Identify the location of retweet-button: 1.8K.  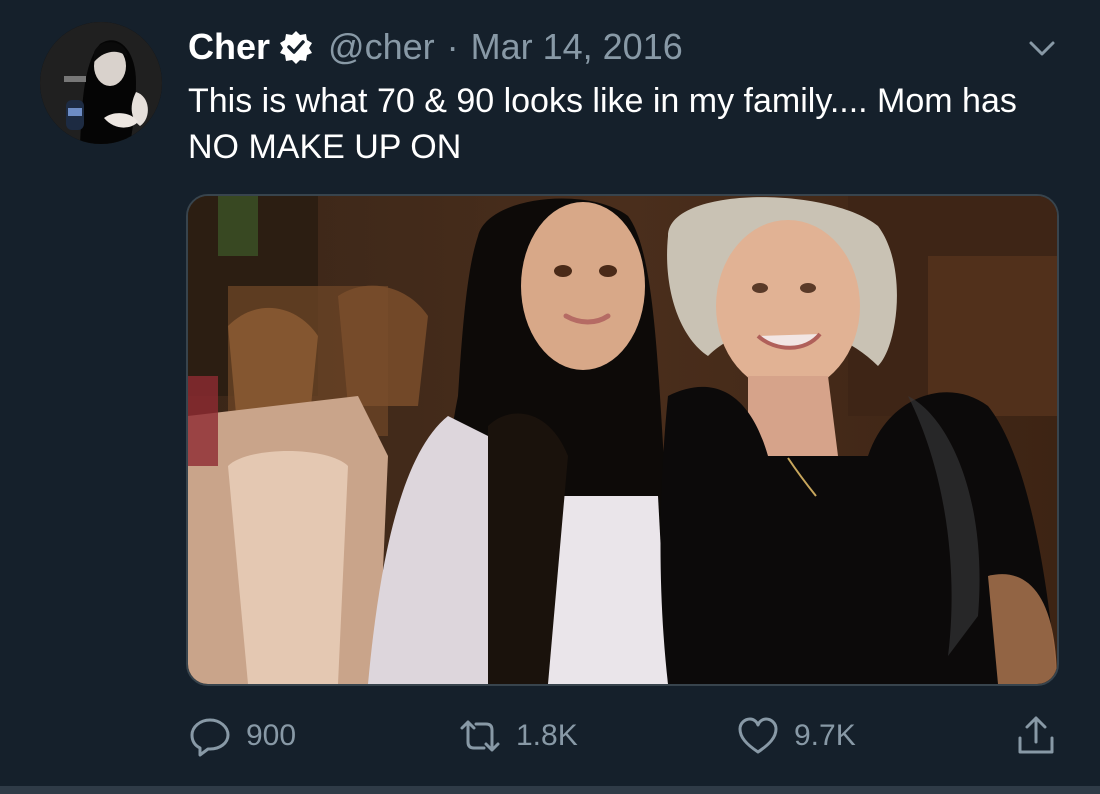
(518, 736).